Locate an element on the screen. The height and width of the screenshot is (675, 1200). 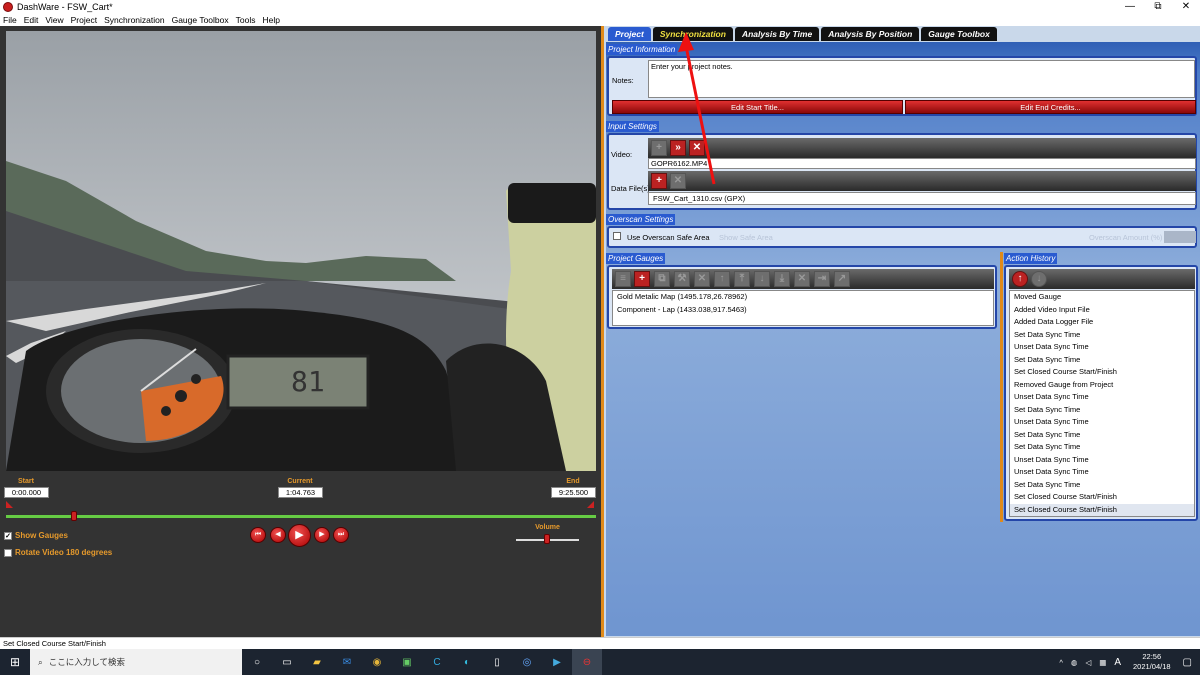
minimize-button: — is located at coordinates (1130, 7).